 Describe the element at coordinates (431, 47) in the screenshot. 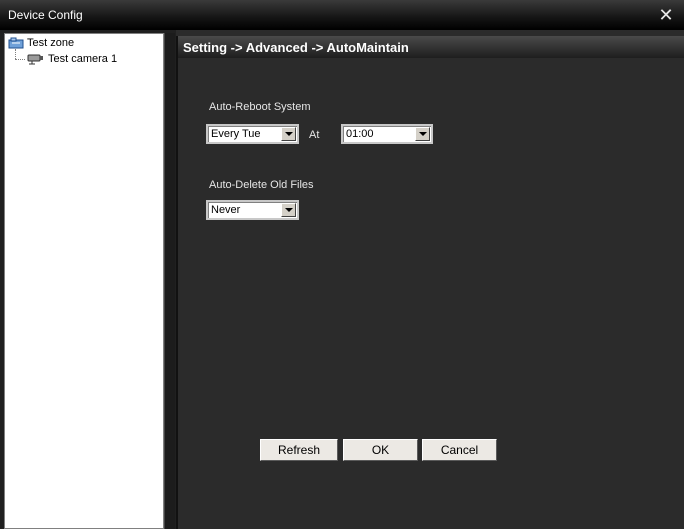

I see `panel-header: Setting -> Advanced -> AutoMaintain` at that location.